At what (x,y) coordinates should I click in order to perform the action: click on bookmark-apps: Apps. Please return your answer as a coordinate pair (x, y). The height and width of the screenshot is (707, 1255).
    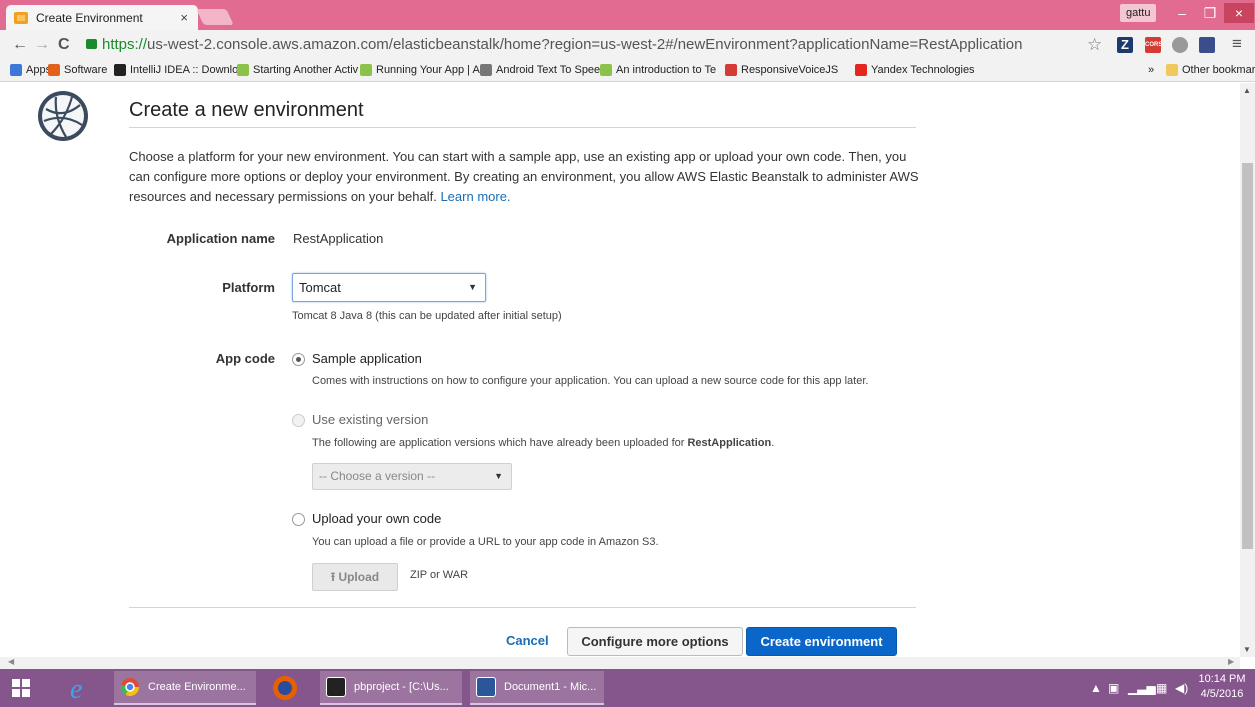
    Looking at the image, I should click on (30, 70).